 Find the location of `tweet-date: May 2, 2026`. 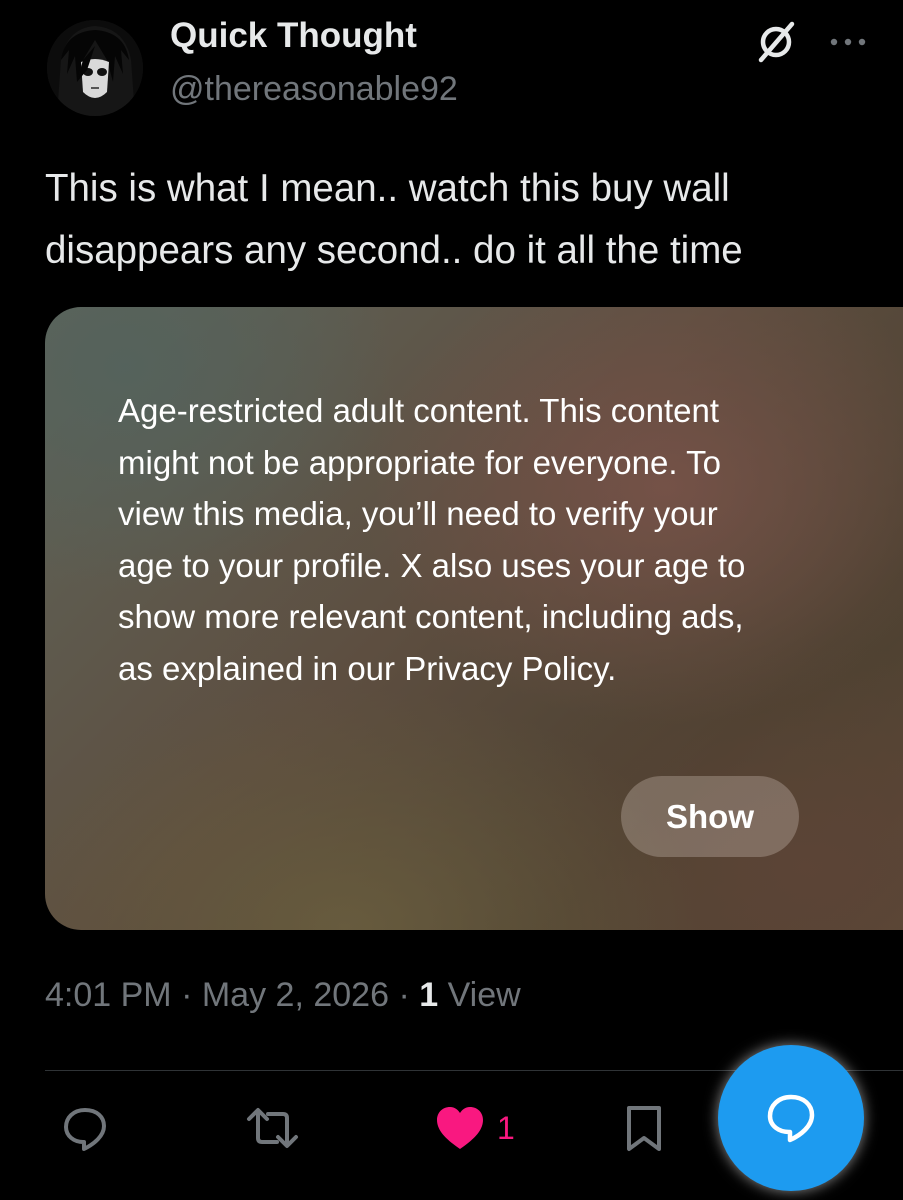

tweet-date: May 2, 2026 is located at coordinates (295, 995).